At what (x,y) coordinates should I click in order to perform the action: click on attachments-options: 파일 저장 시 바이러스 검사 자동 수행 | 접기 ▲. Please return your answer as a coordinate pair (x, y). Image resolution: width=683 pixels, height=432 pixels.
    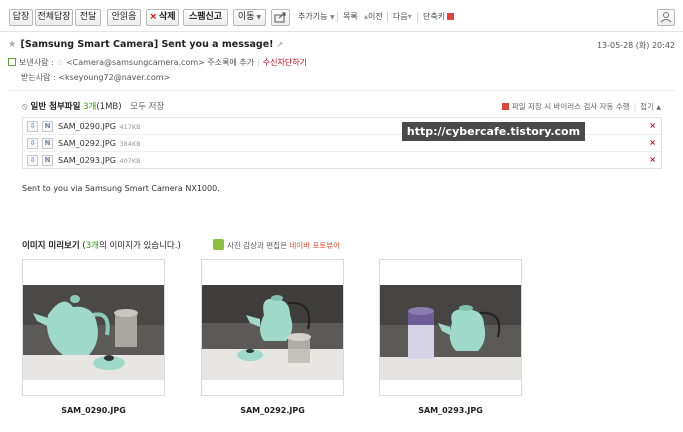
    Looking at the image, I should click on (581, 106).